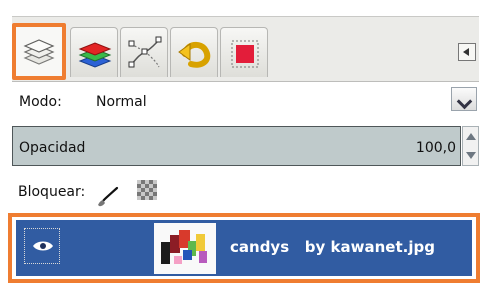  I want to click on tab-paths, so click(144, 52).